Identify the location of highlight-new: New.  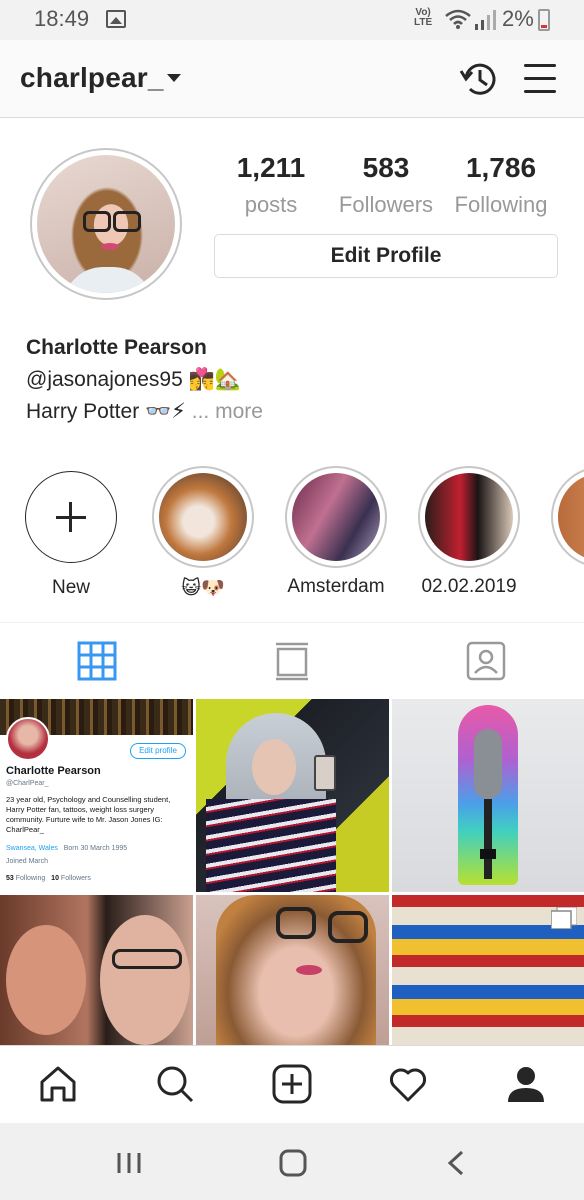
(71, 532).